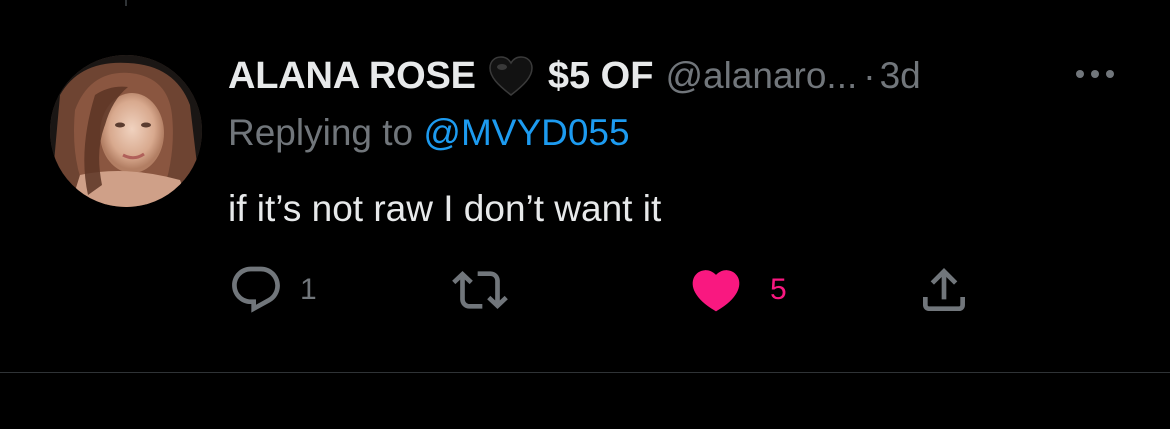 The height and width of the screenshot is (429, 1170). What do you see at coordinates (511, 76) in the screenshot?
I see `black-heart-icon` at bounding box center [511, 76].